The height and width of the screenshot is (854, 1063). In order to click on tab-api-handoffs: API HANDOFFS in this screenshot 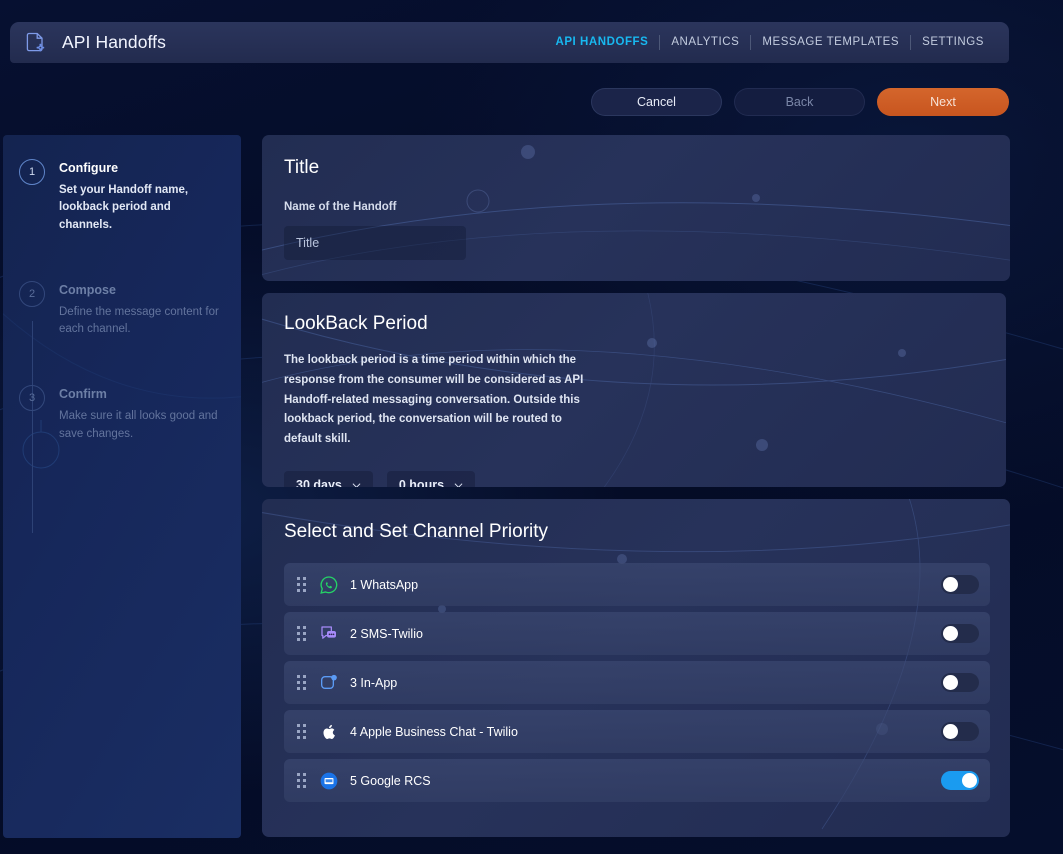, I will do `click(601, 42)`.